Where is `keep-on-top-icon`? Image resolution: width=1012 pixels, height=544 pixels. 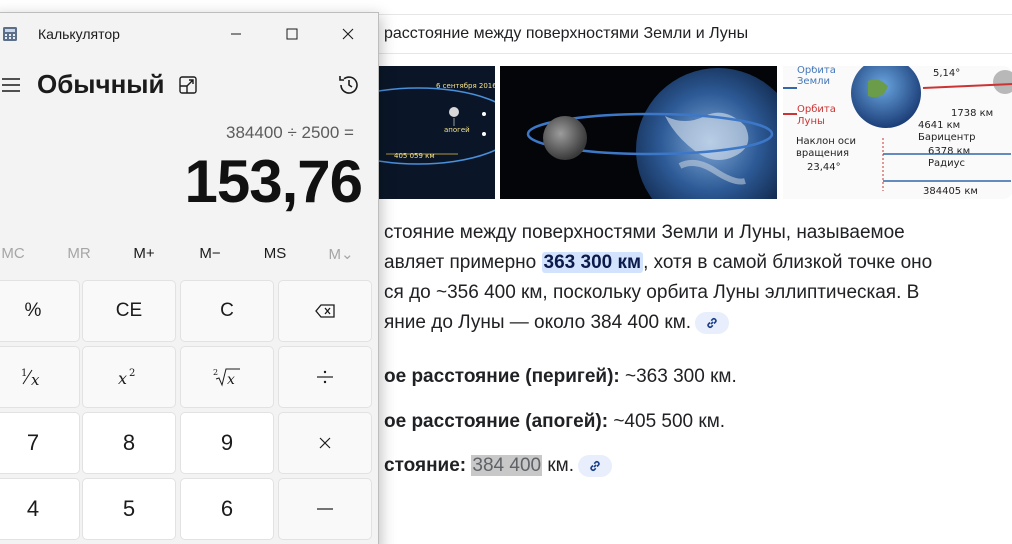 keep-on-top-icon is located at coordinates (188, 85).